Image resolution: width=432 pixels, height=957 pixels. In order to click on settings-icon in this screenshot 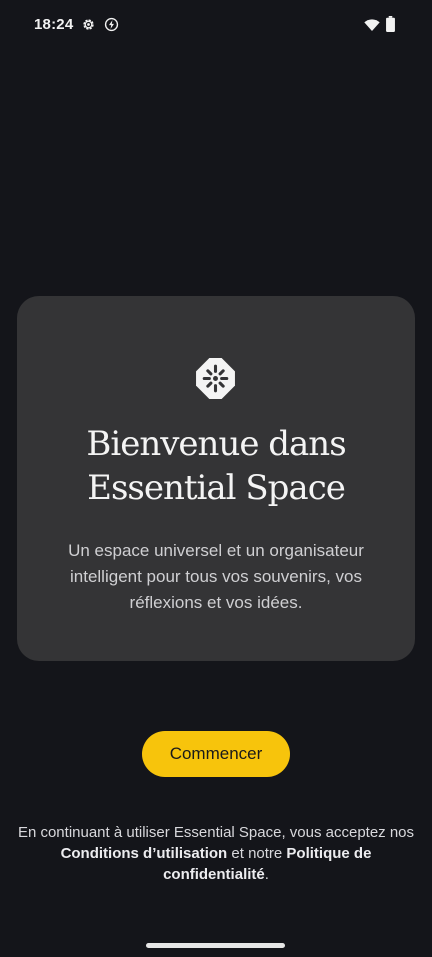, I will do `click(88, 24)`.